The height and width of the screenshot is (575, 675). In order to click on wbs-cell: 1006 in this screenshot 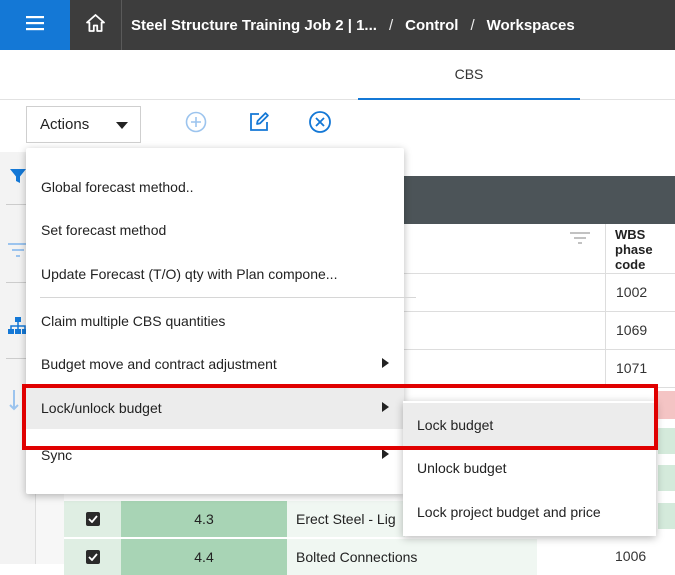, I will do `click(631, 556)`.